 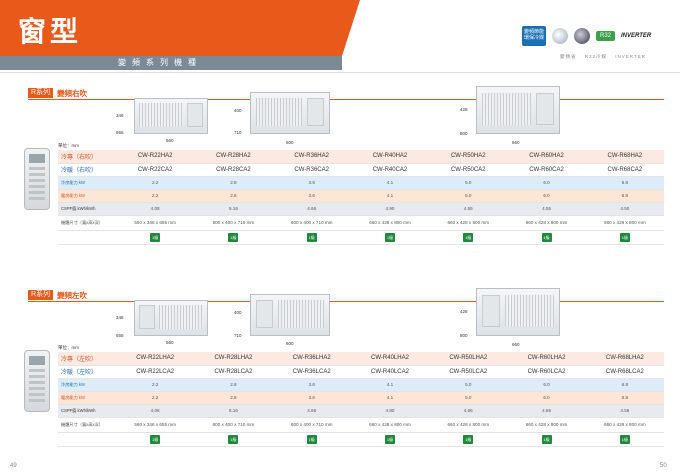 What do you see at coordinates (340, 72) in the screenshot?
I see `header-divider` at bounding box center [340, 72].